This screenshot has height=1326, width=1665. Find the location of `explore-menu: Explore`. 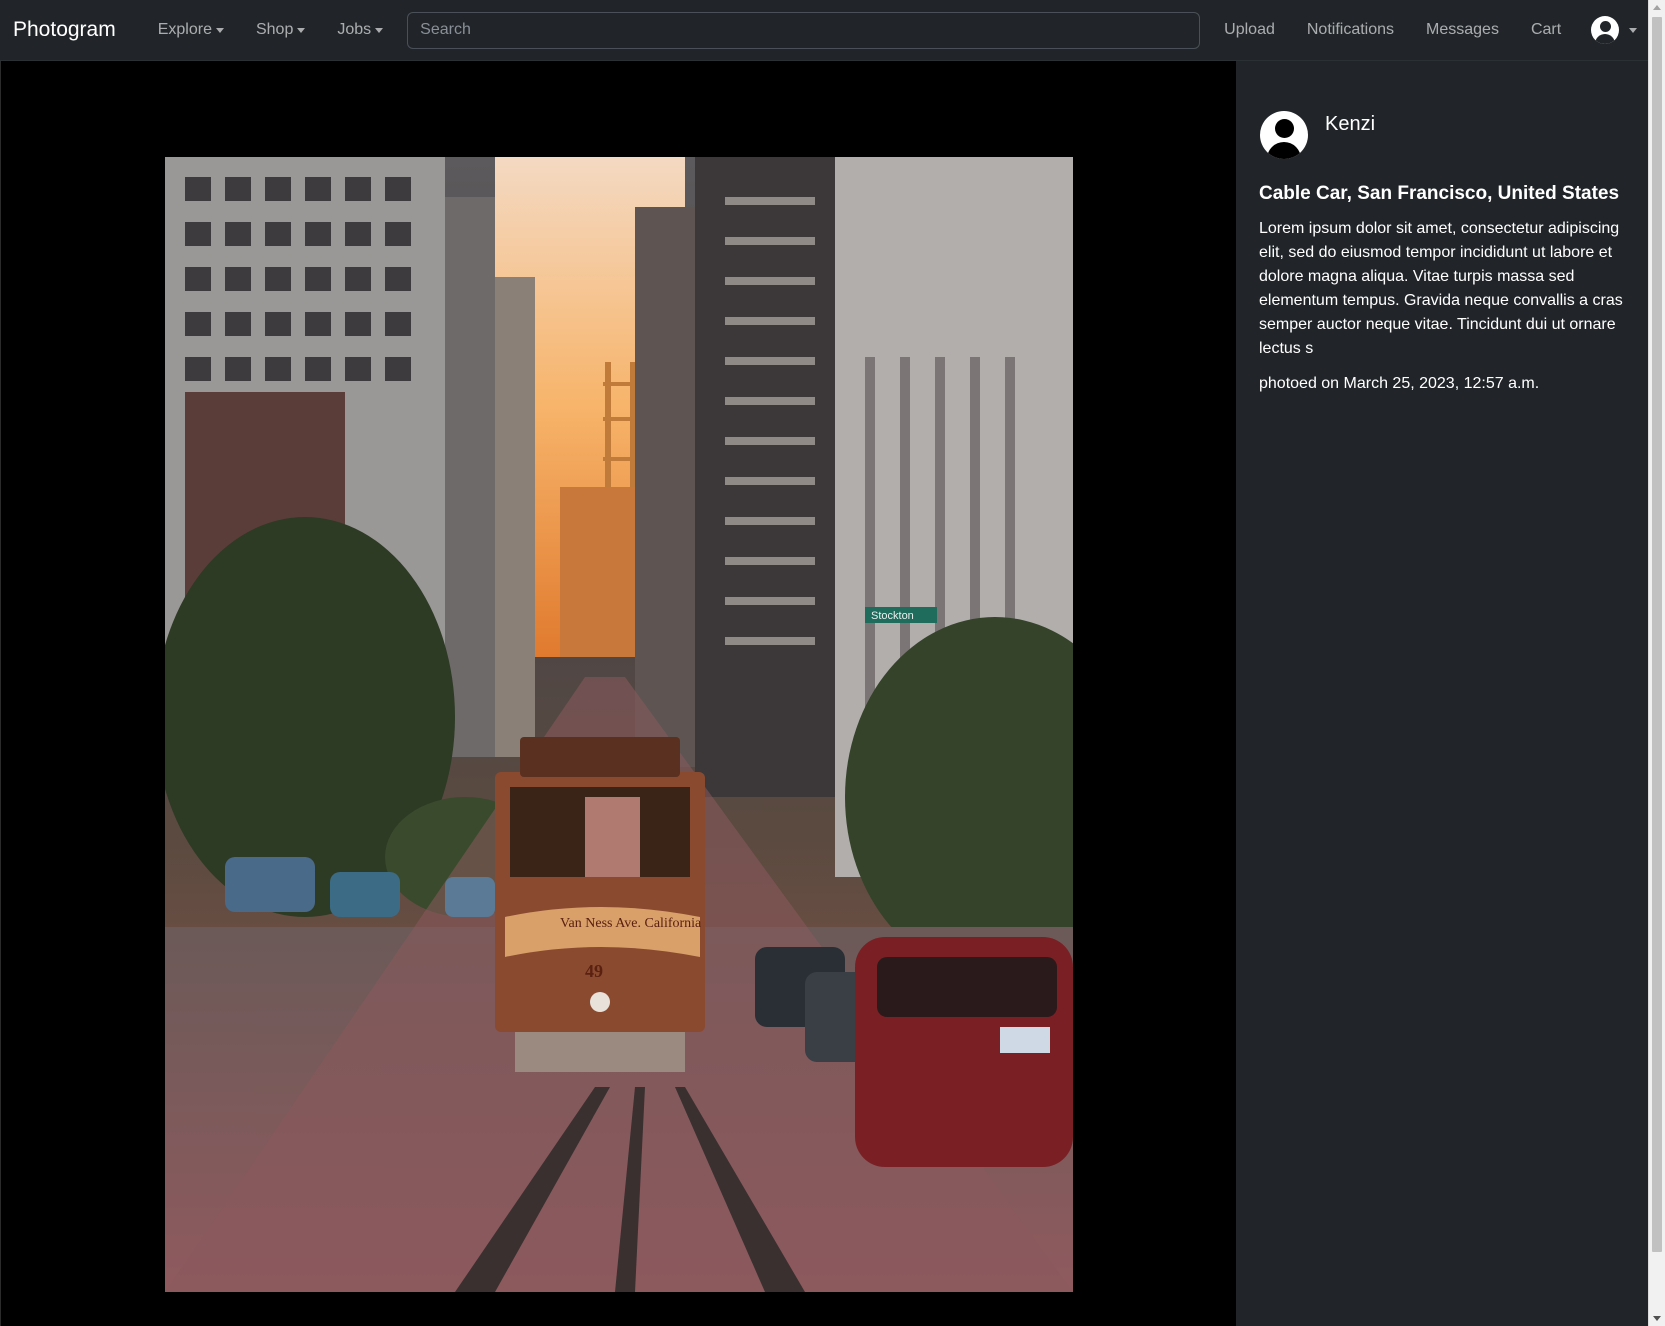

explore-menu: Explore is located at coordinates (191, 30).